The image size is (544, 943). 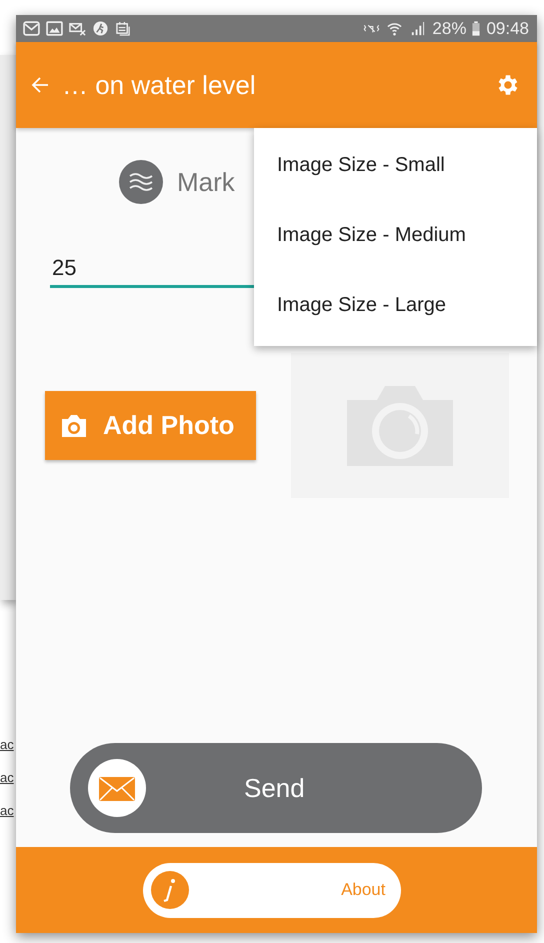 What do you see at coordinates (476, 28) in the screenshot?
I see `battery-icon` at bounding box center [476, 28].